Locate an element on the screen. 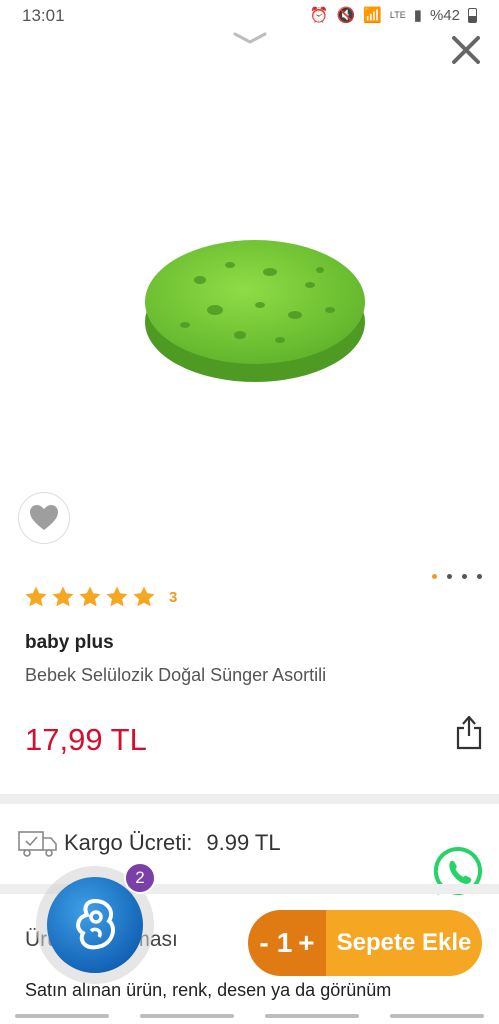 Image resolution: width=499 pixels, height=1024 pixels. product-price: 17,99 TL is located at coordinates (86, 739).